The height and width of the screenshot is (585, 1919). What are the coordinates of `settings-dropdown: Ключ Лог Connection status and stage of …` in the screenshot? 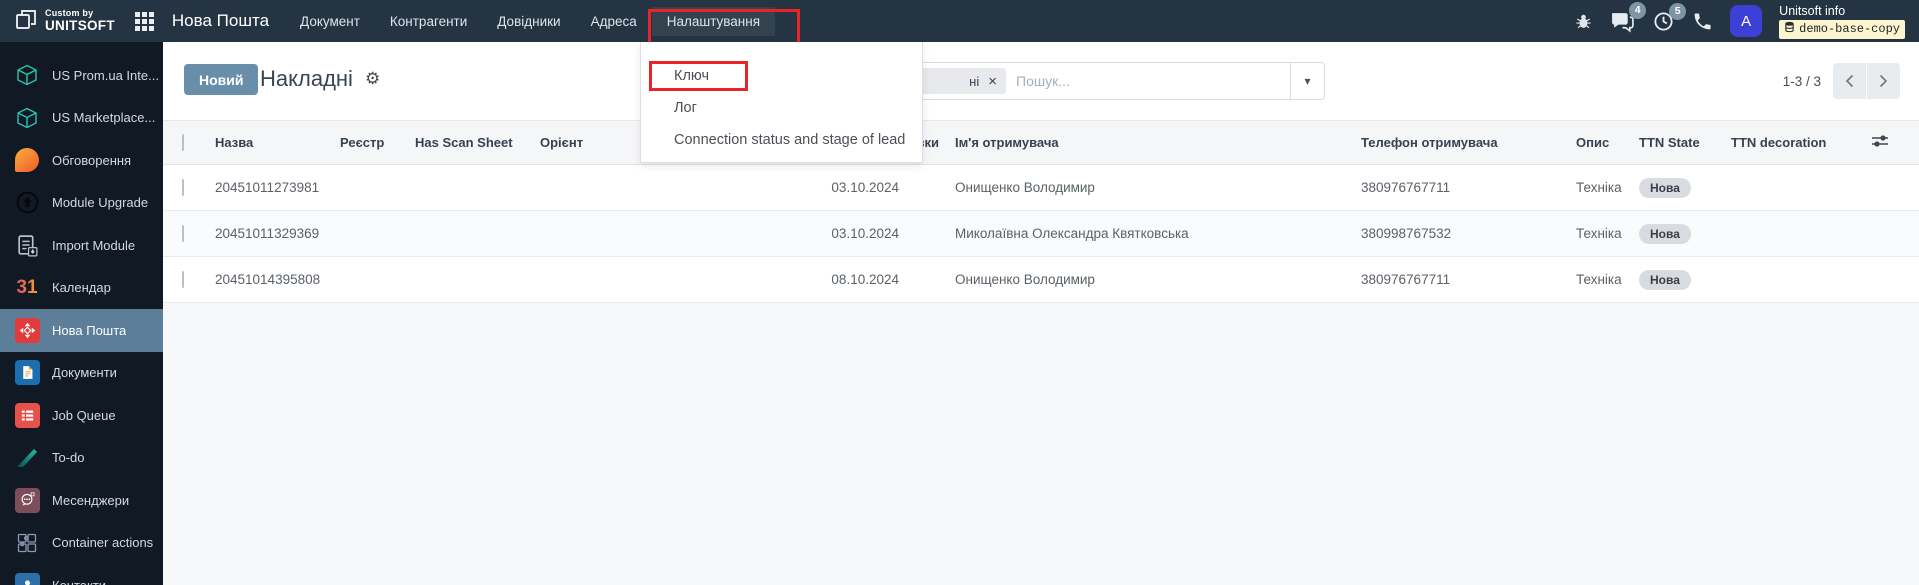 It's located at (781, 102).